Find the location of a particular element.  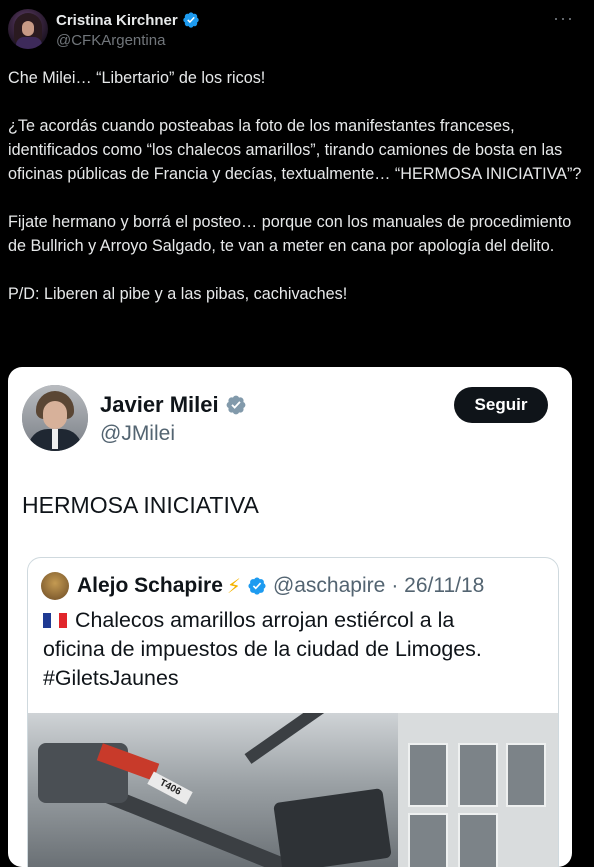

author-avatar is located at coordinates (28, 29).